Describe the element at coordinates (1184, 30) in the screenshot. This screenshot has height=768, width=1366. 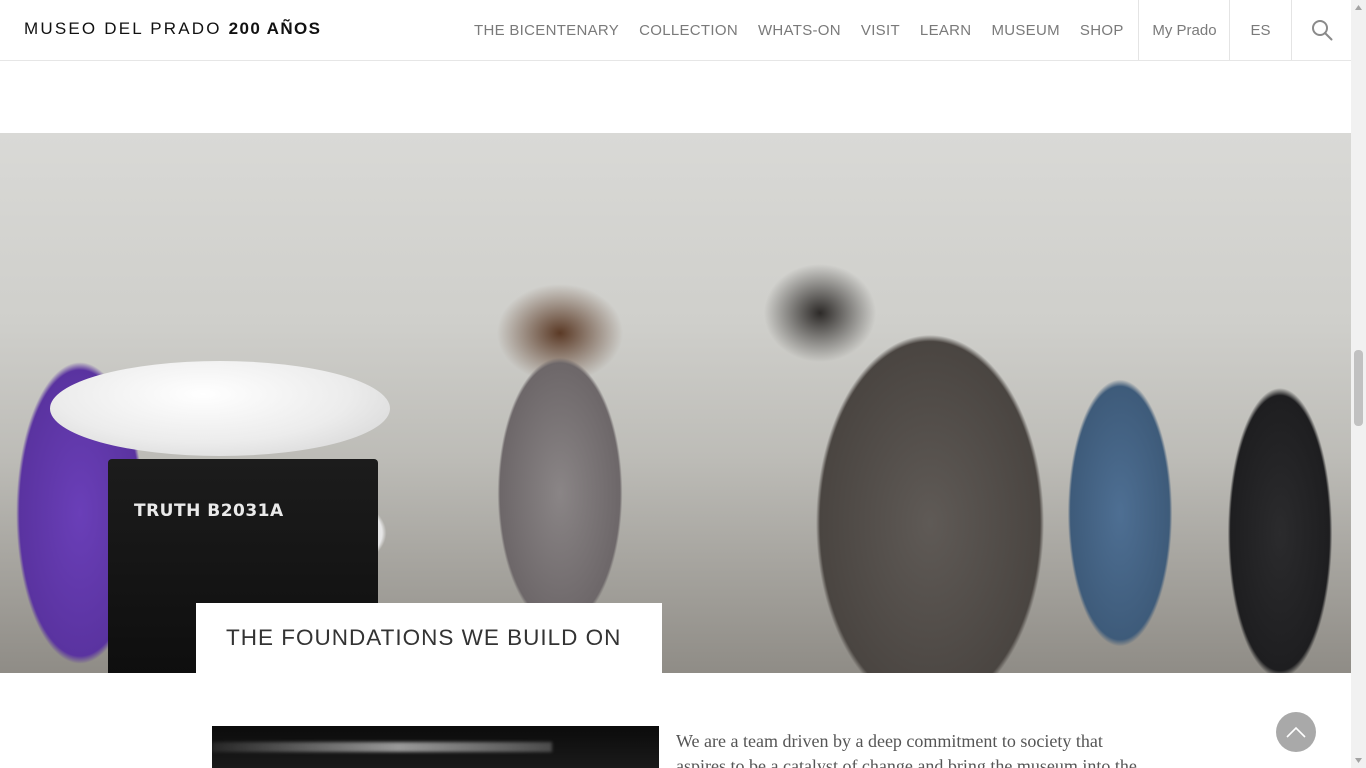
I see `my-prado-link: My Prado` at that location.